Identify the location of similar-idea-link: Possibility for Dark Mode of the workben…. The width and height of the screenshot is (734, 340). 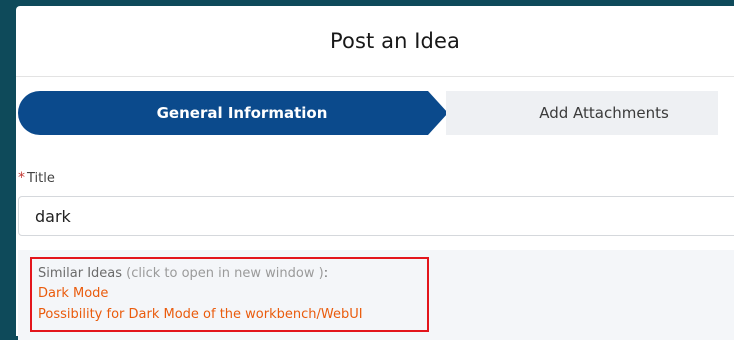
(229, 314).